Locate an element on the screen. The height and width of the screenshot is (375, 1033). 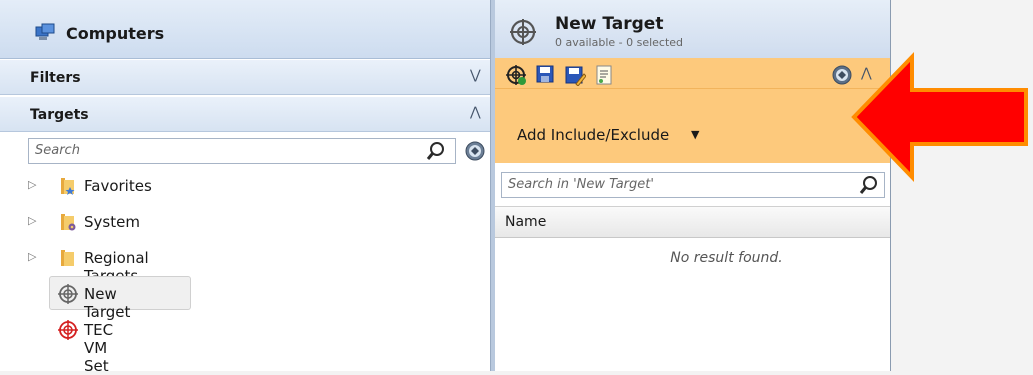
column-label: Name is located at coordinates (526, 222).